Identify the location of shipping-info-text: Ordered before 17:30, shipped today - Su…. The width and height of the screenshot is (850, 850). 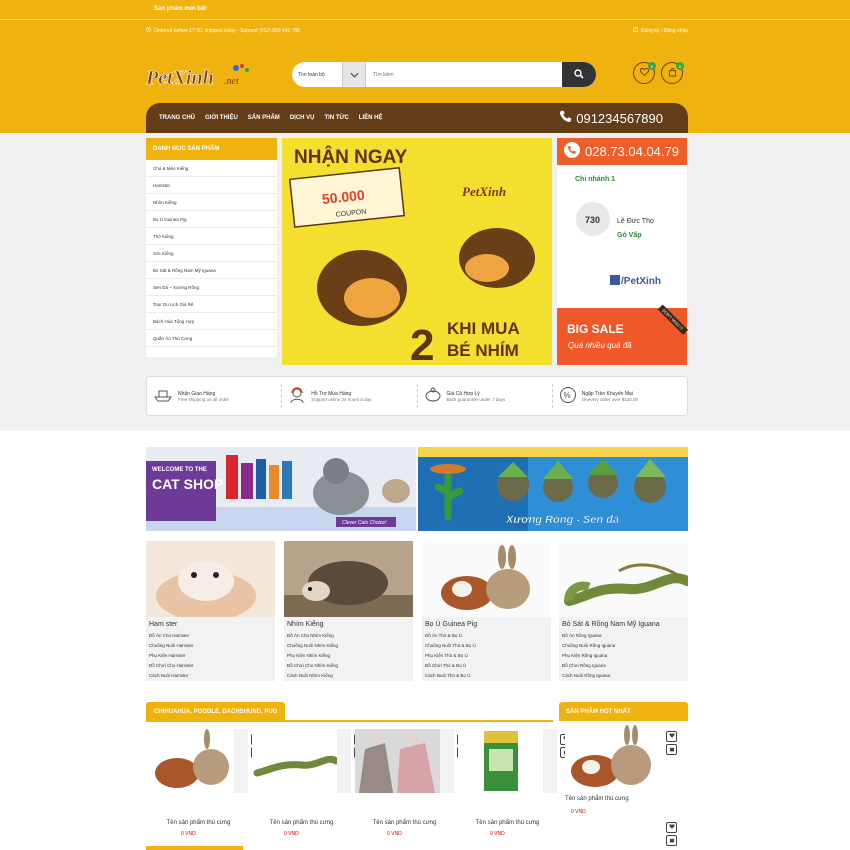
(227, 30).